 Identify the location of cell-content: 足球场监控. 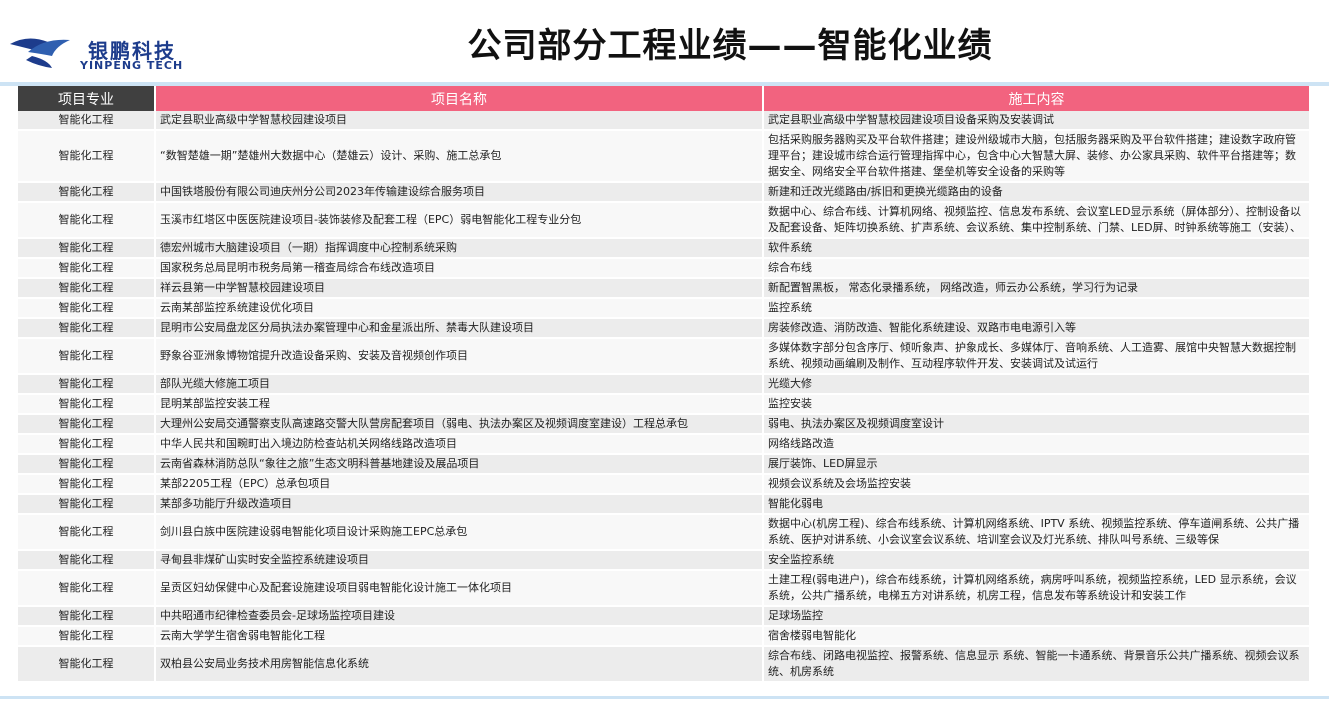
(1037, 616).